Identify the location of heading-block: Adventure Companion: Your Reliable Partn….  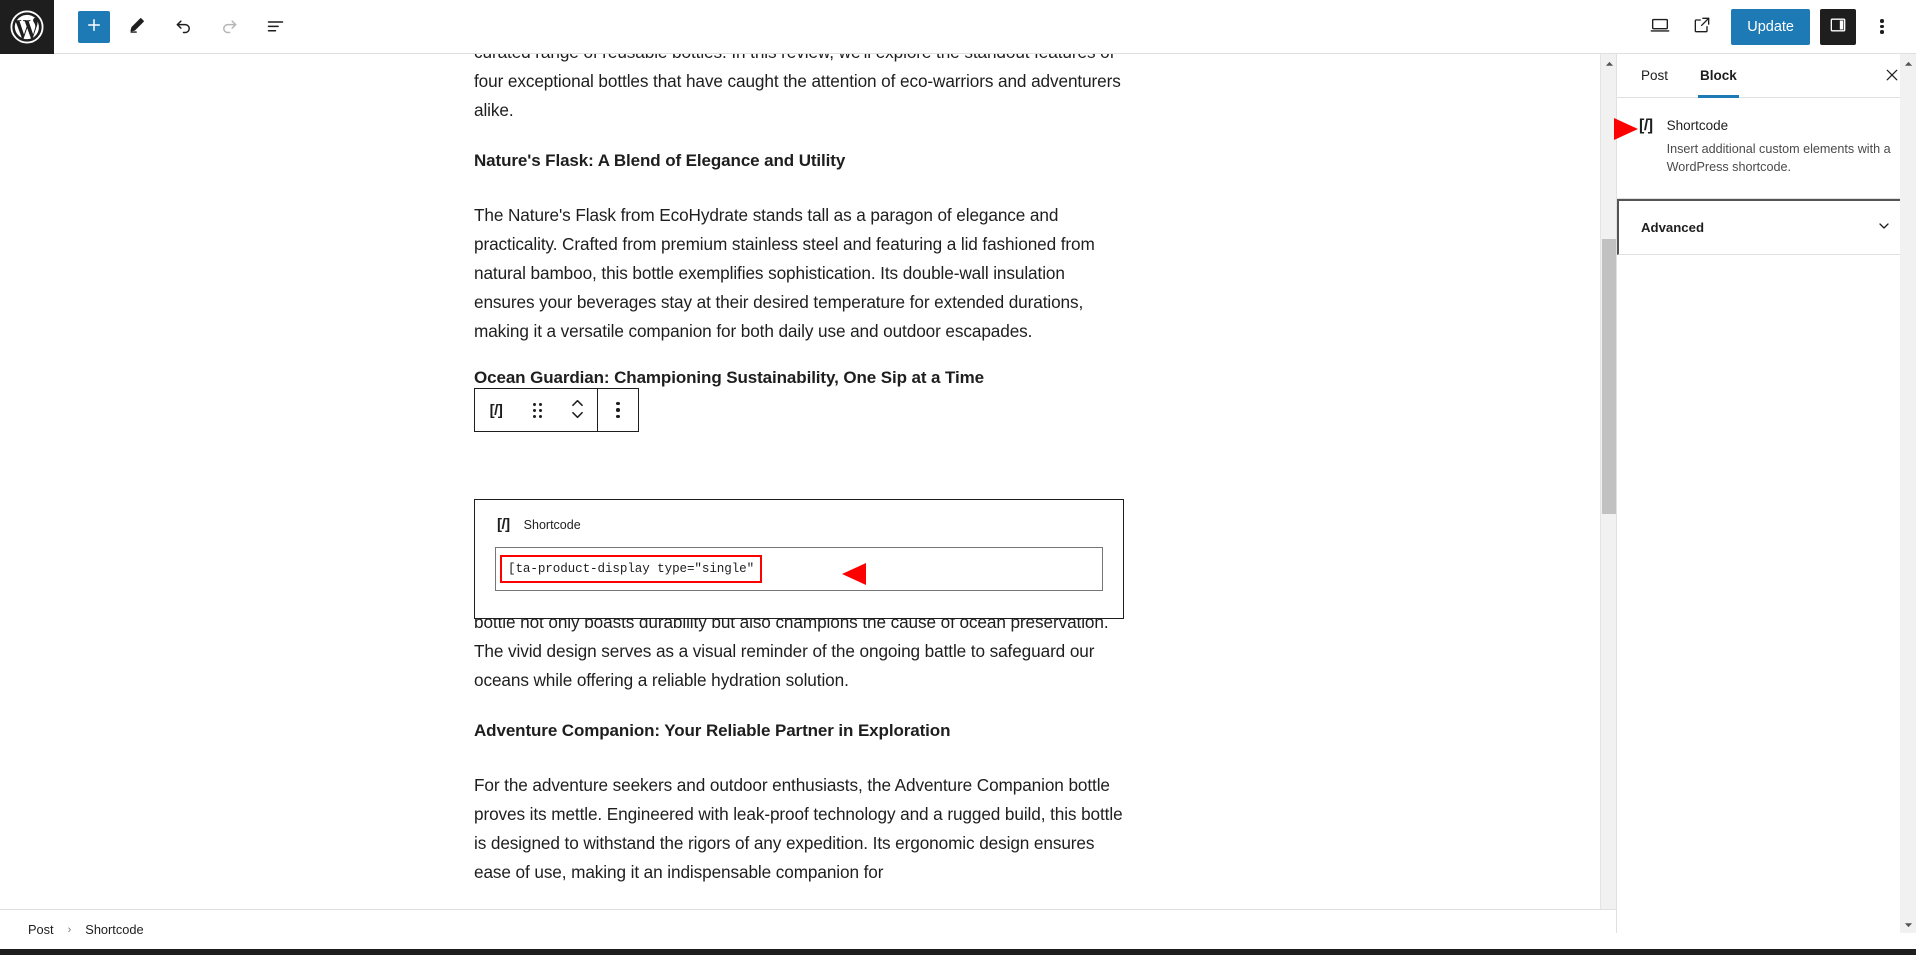
(799, 731).